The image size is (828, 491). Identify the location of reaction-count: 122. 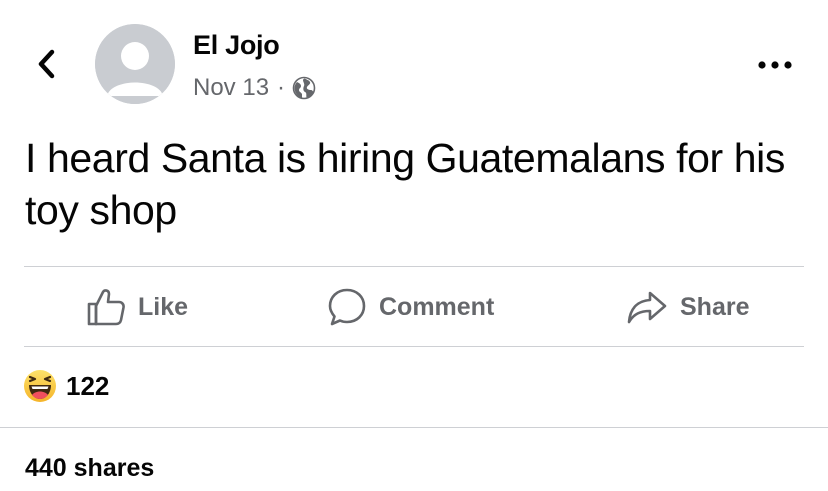
(88, 385).